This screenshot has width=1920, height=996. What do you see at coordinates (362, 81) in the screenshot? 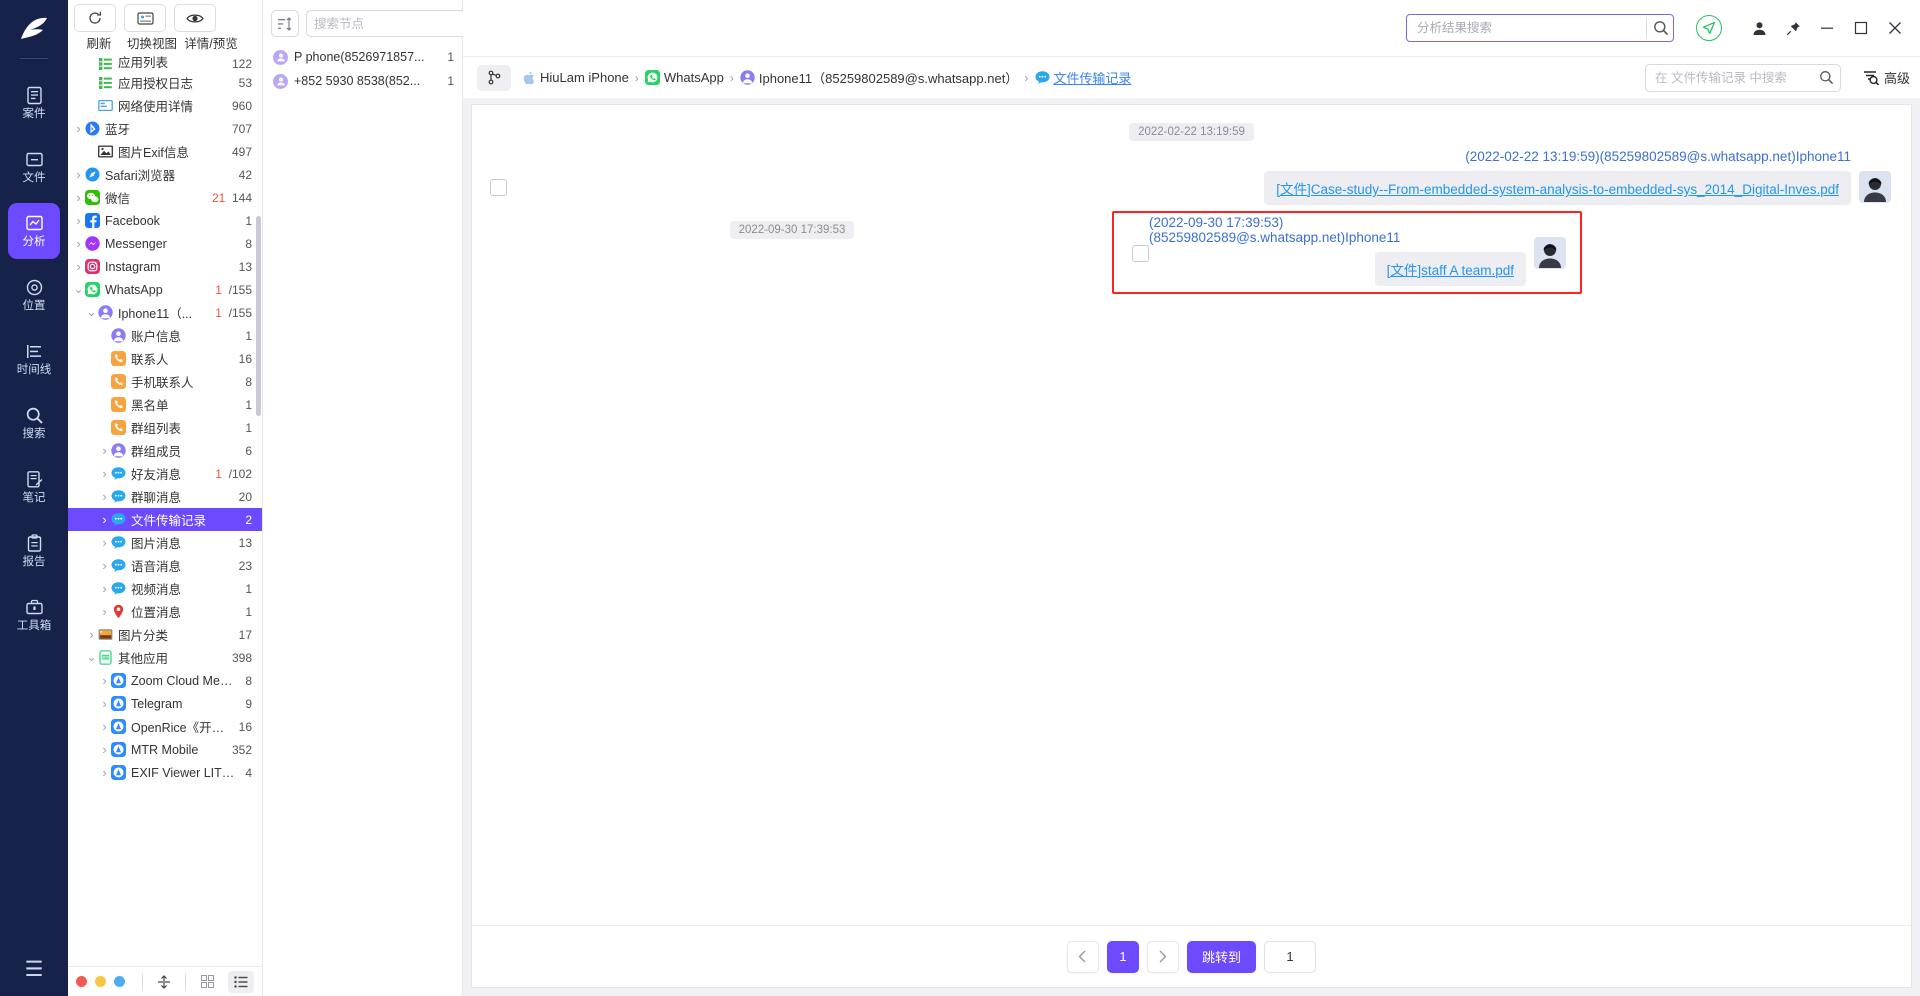
I see `list-item: +852 5930 8538(852... 1` at bounding box center [362, 81].